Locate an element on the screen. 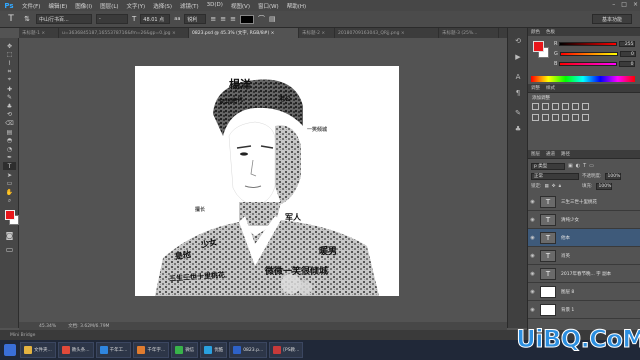 The width and height of the screenshot is (640, 360). align-left-icon: ≡ is located at coordinates (213, 19).